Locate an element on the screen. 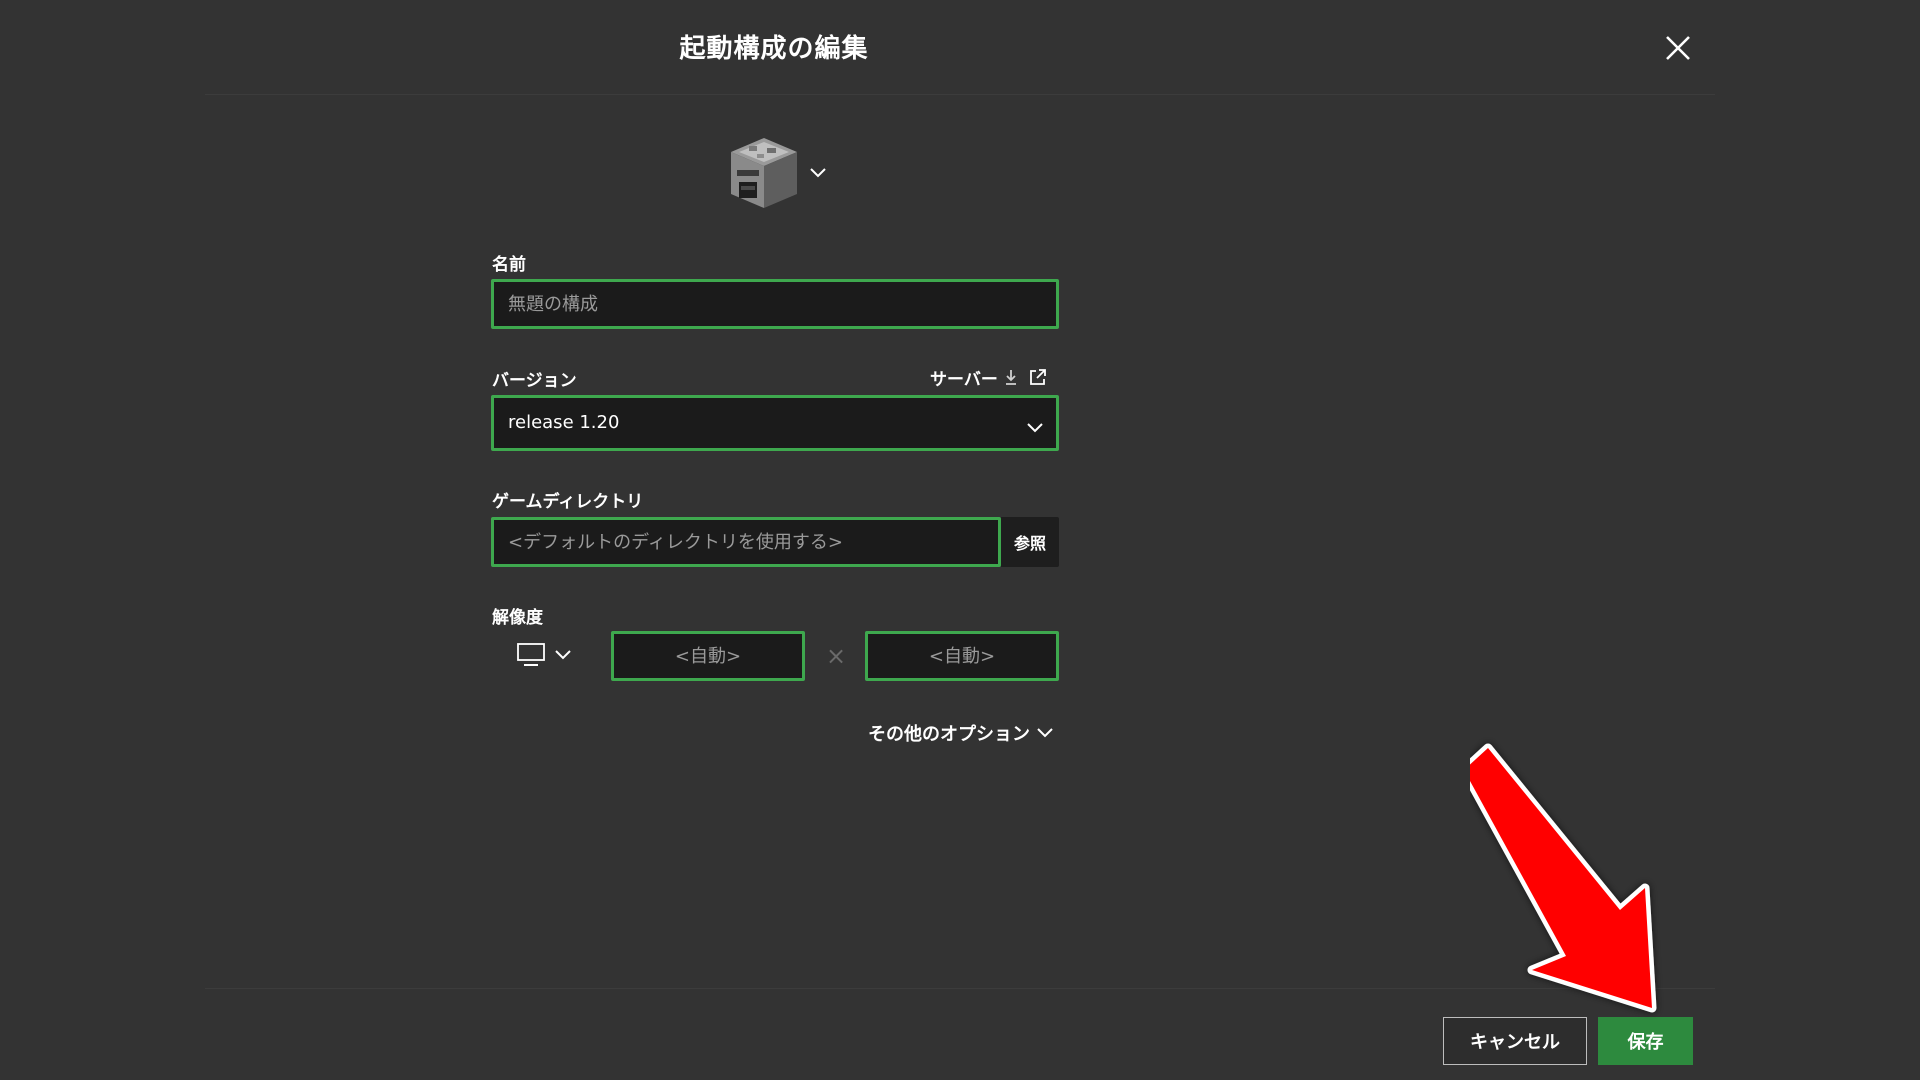  browse-button: 参照 is located at coordinates (1030, 542).